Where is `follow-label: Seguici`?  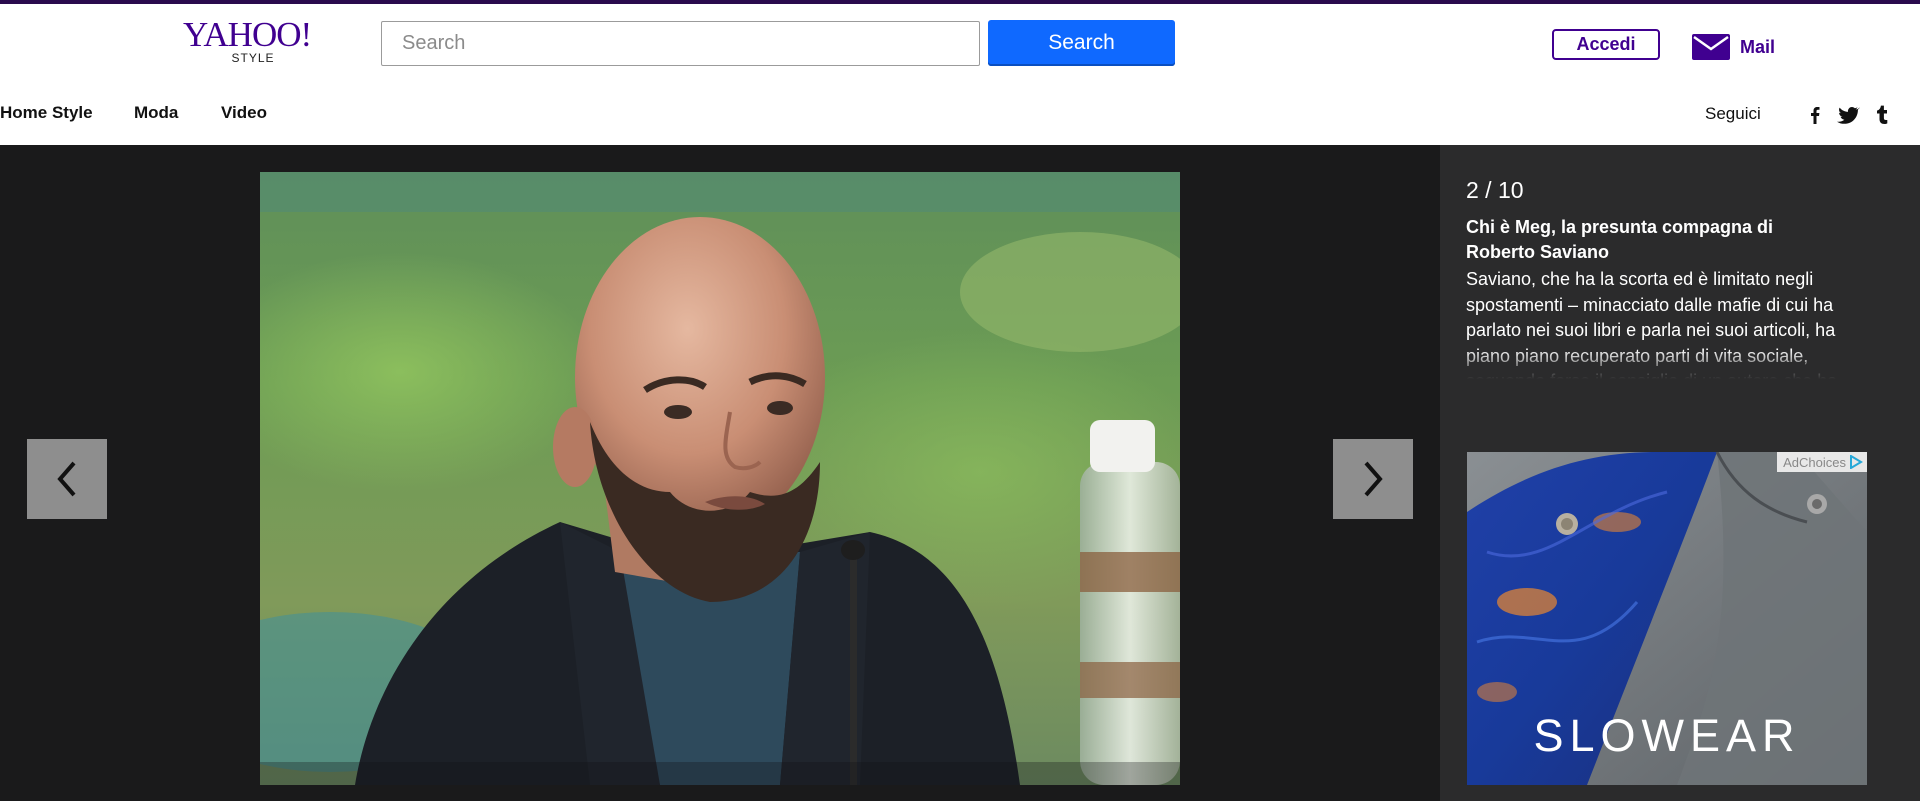
follow-label: Seguici is located at coordinates (1733, 113).